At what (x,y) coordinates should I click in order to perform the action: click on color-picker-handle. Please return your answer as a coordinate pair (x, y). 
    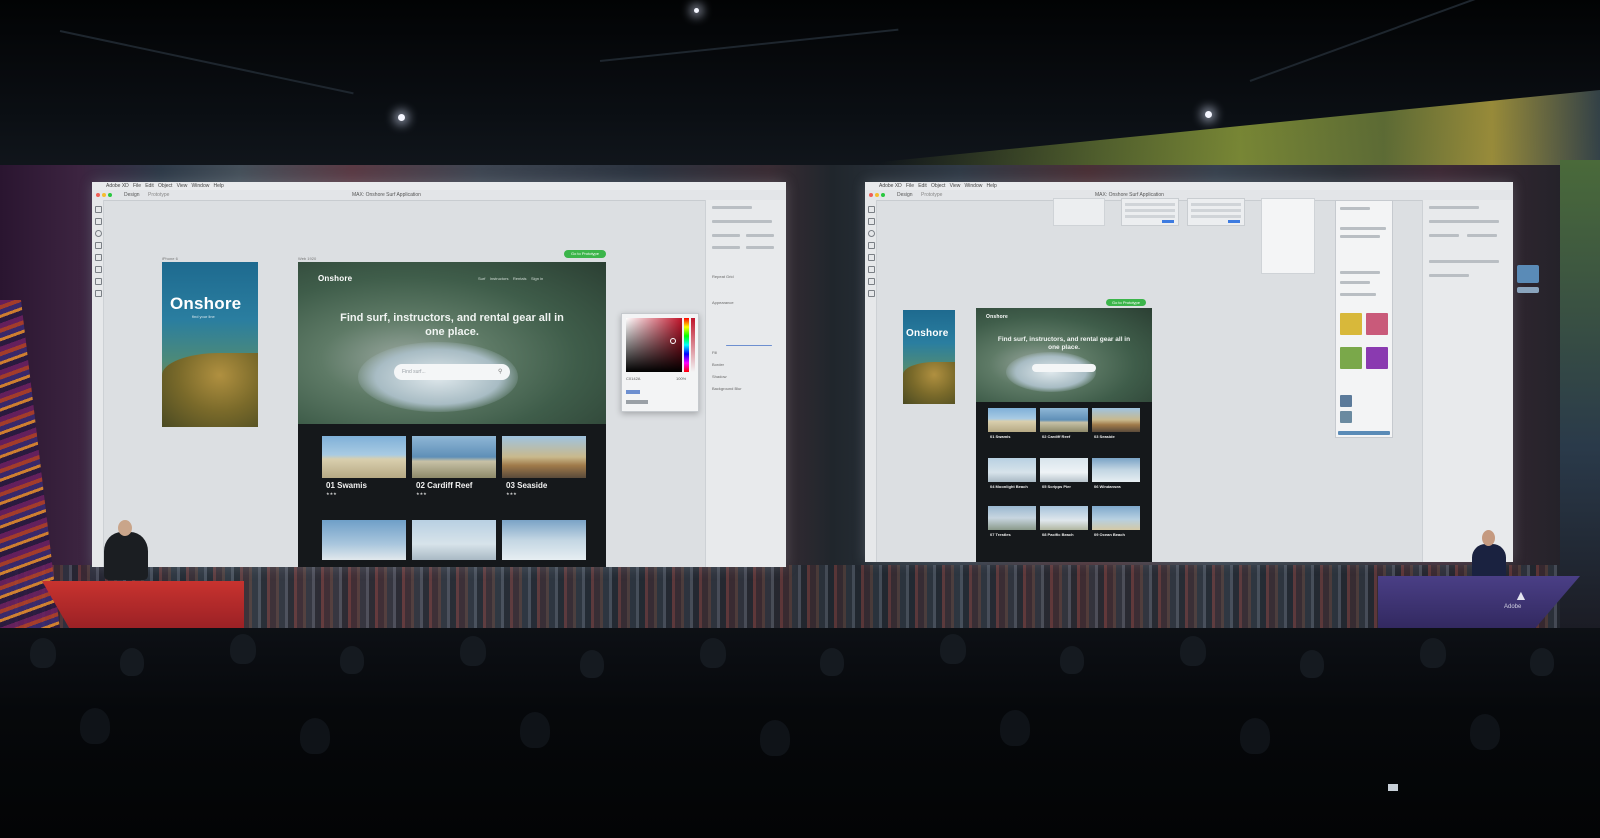
    Looking at the image, I should click on (673, 341).